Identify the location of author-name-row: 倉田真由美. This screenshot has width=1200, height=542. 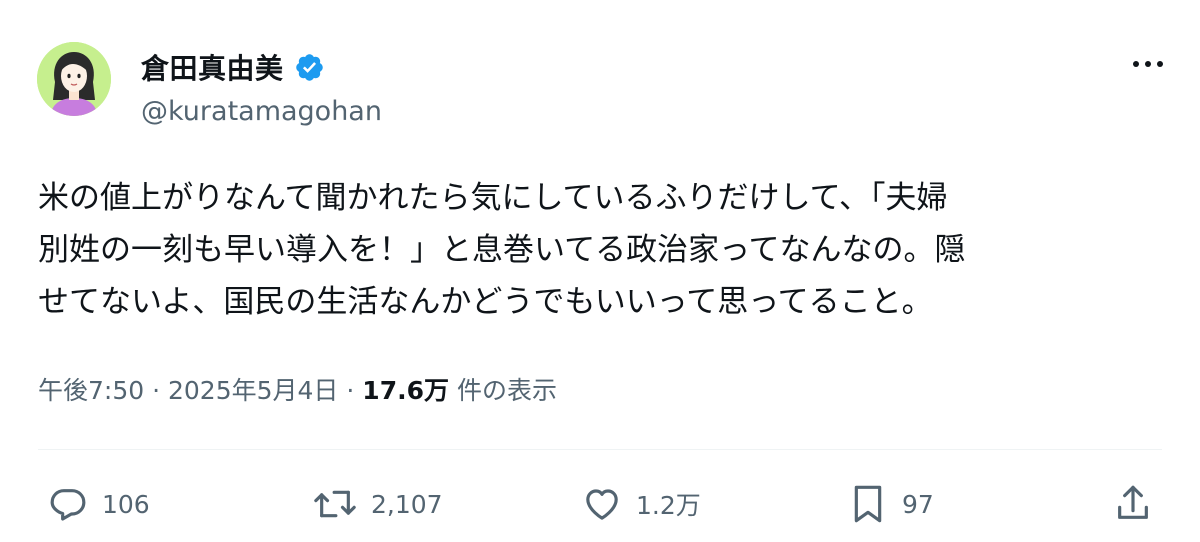
(233, 67).